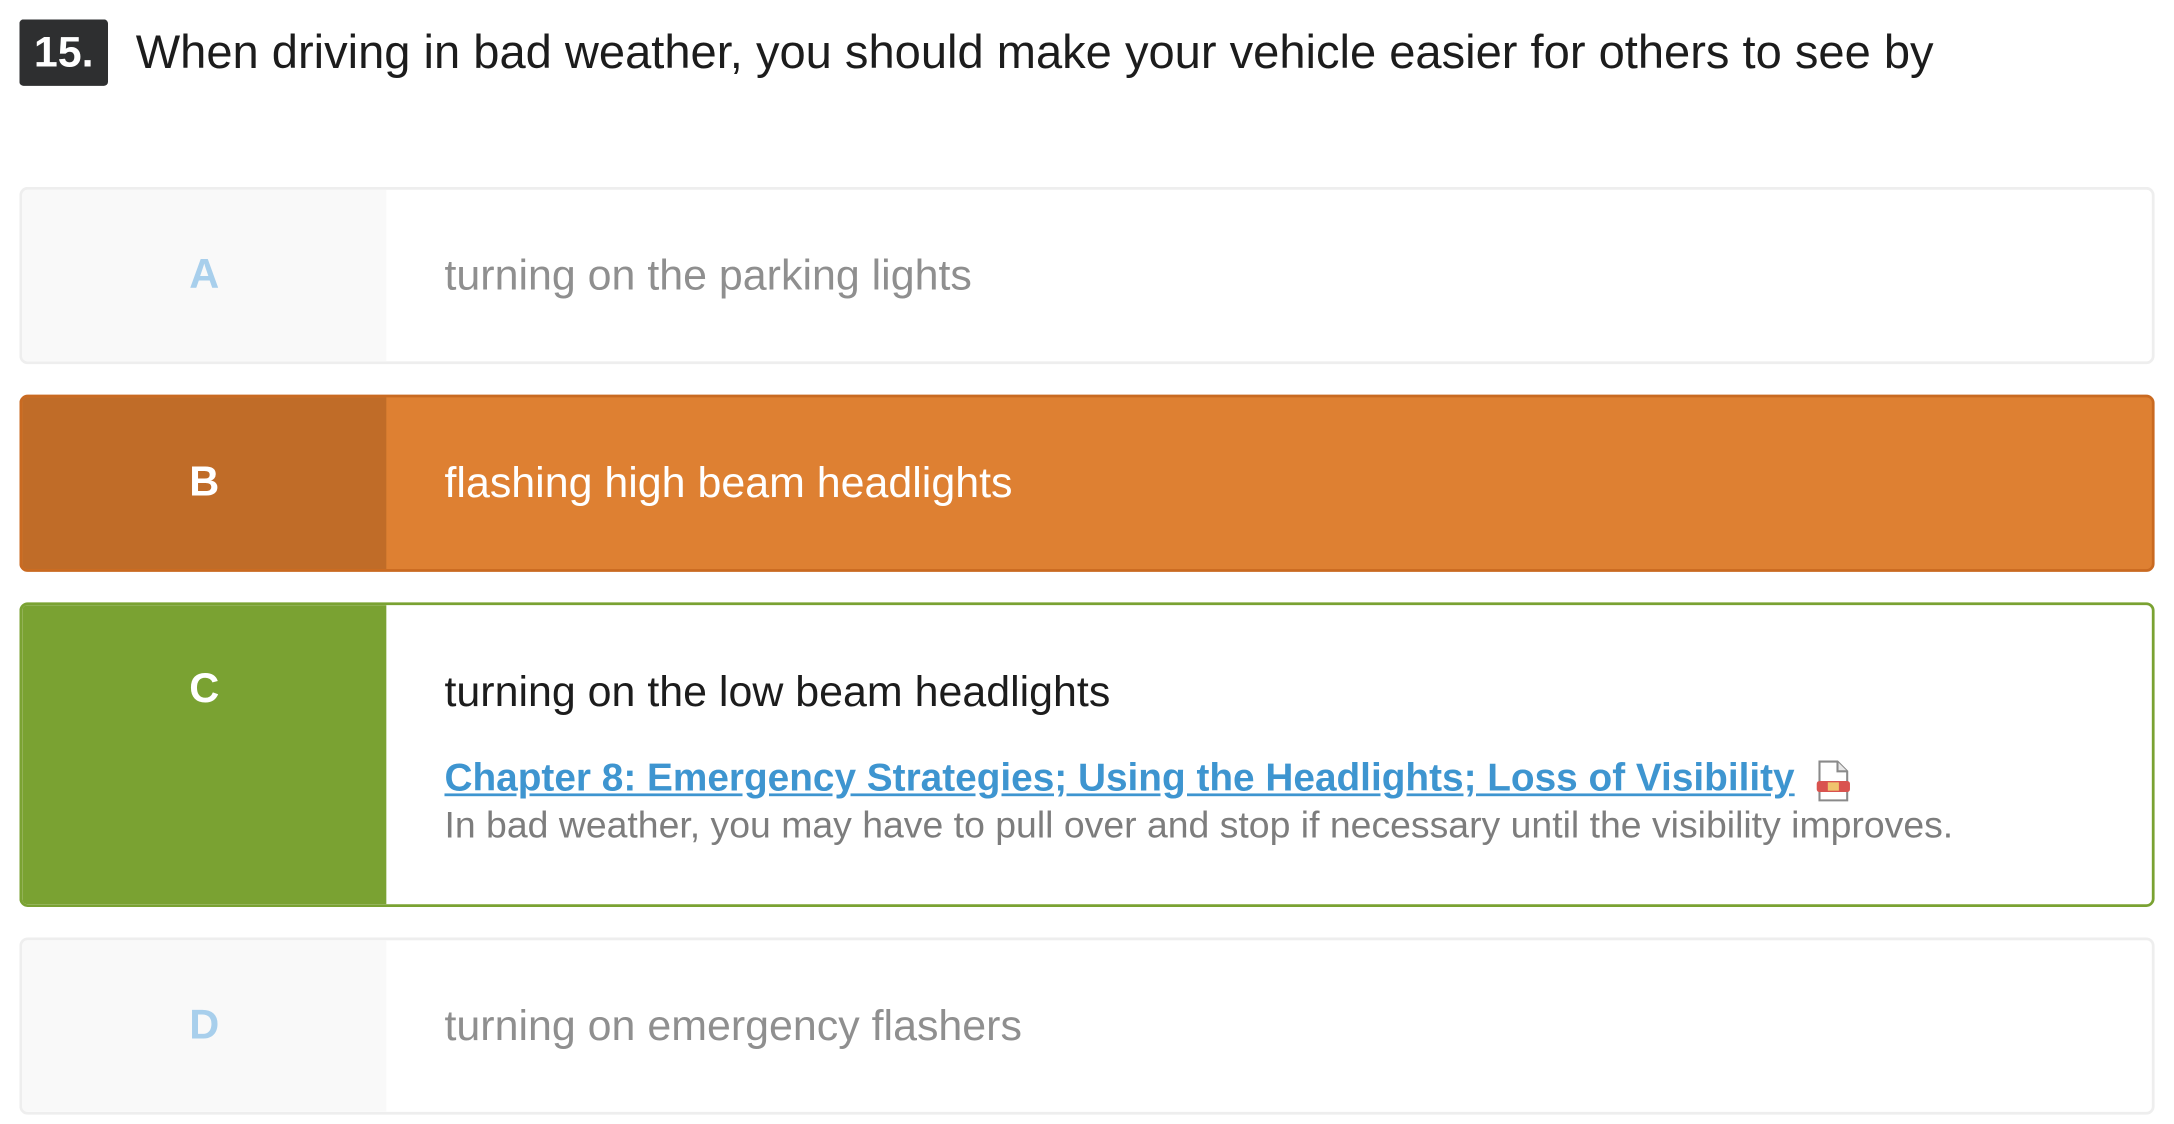  Describe the element at coordinates (64, 52) in the screenshot. I see `question-number: 15.` at that location.